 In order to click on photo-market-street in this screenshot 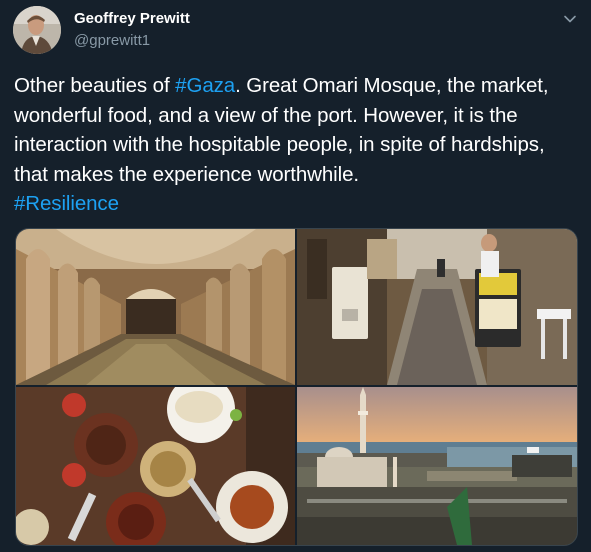, I will do `click(437, 307)`.